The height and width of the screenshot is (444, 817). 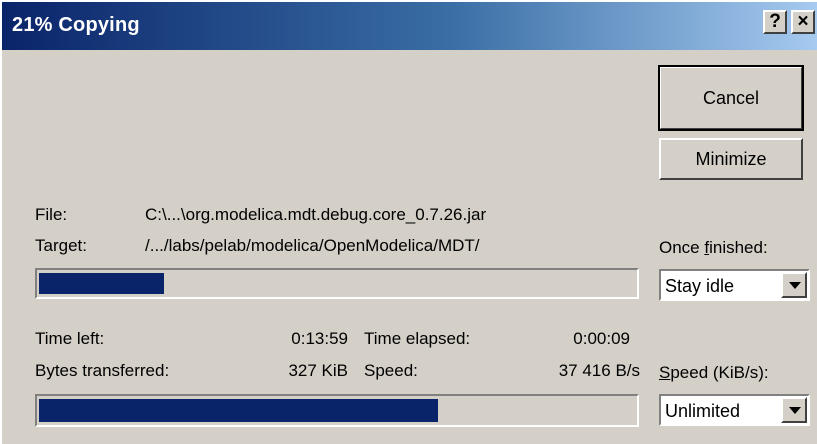 What do you see at coordinates (599, 370) in the screenshot?
I see `speed-value: 37 416 B/s` at bounding box center [599, 370].